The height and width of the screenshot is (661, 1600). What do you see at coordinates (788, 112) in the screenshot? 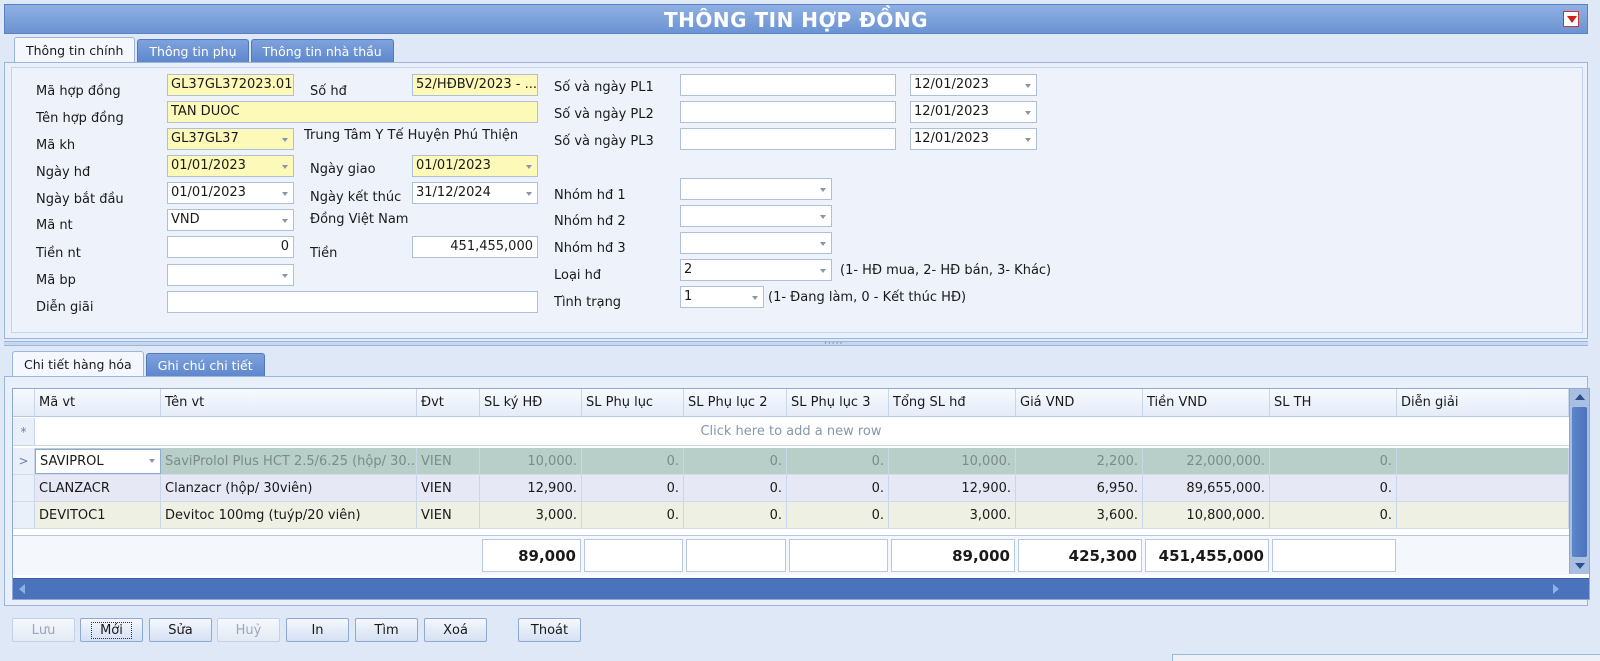
I see `pl2-number-field` at bounding box center [788, 112].